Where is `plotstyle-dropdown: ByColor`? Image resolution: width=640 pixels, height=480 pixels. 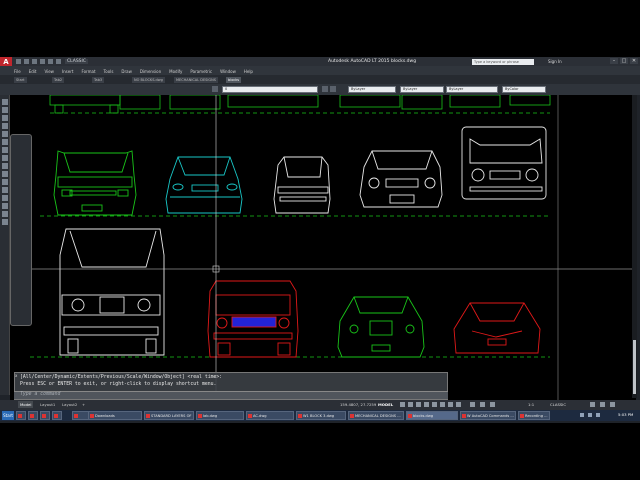 plotstyle-dropdown: ByColor is located at coordinates (524, 89).